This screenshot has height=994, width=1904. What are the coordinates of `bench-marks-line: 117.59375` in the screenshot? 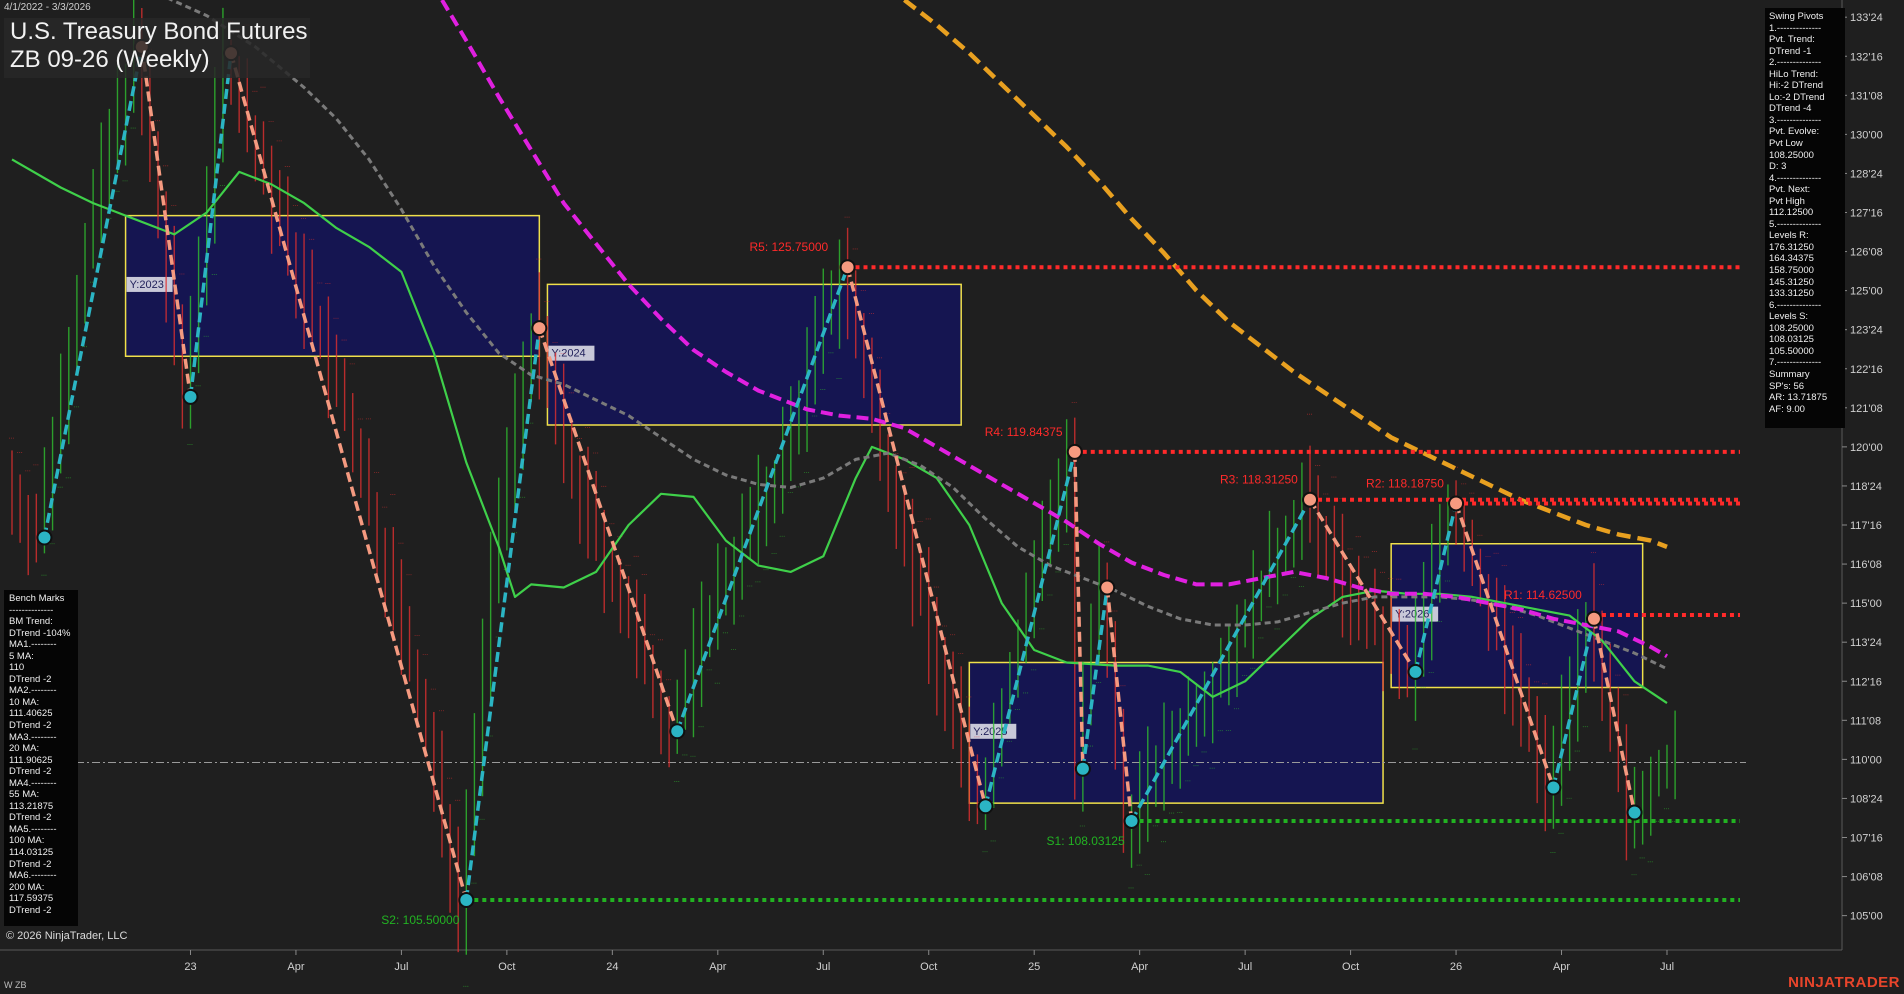 It's located at (31, 899).